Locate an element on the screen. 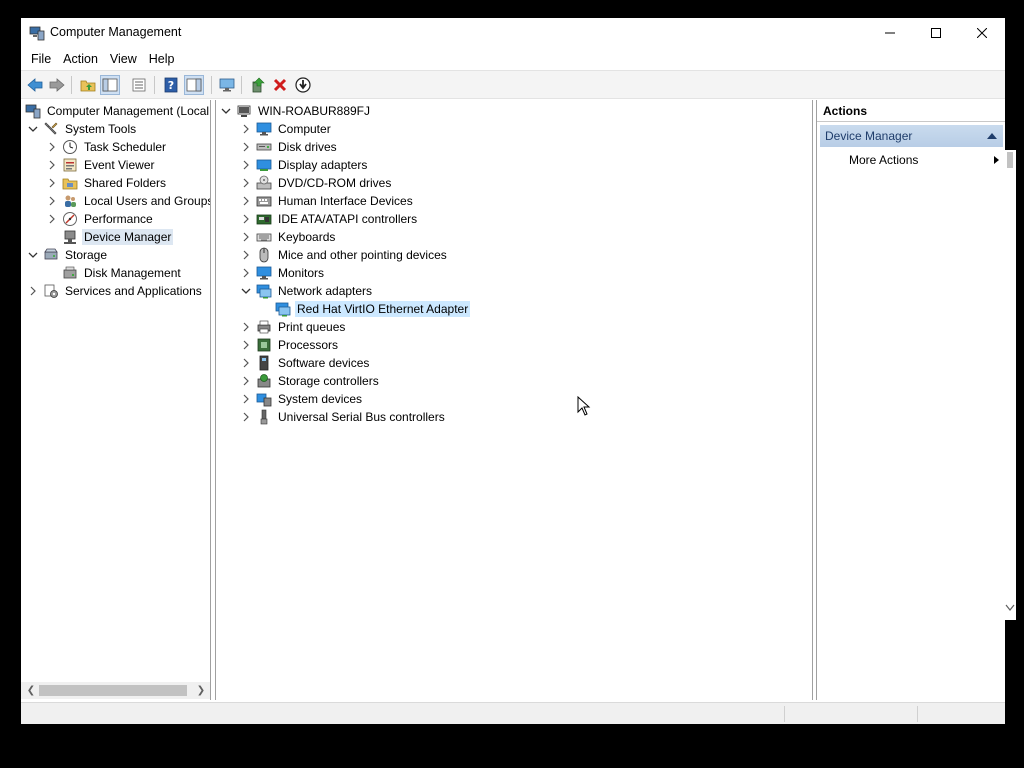 The width and height of the screenshot is (1024, 768). console-tree-item: Device Manager is located at coordinates (110, 237).